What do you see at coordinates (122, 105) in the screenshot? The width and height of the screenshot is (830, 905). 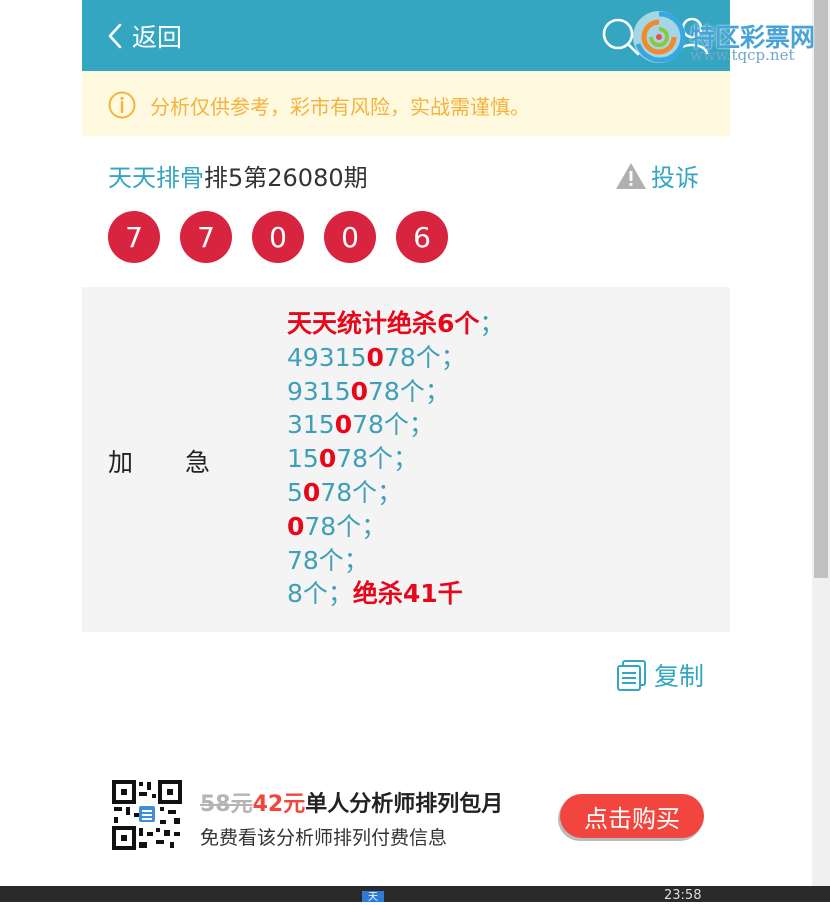 I see `info-icon` at bounding box center [122, 105].